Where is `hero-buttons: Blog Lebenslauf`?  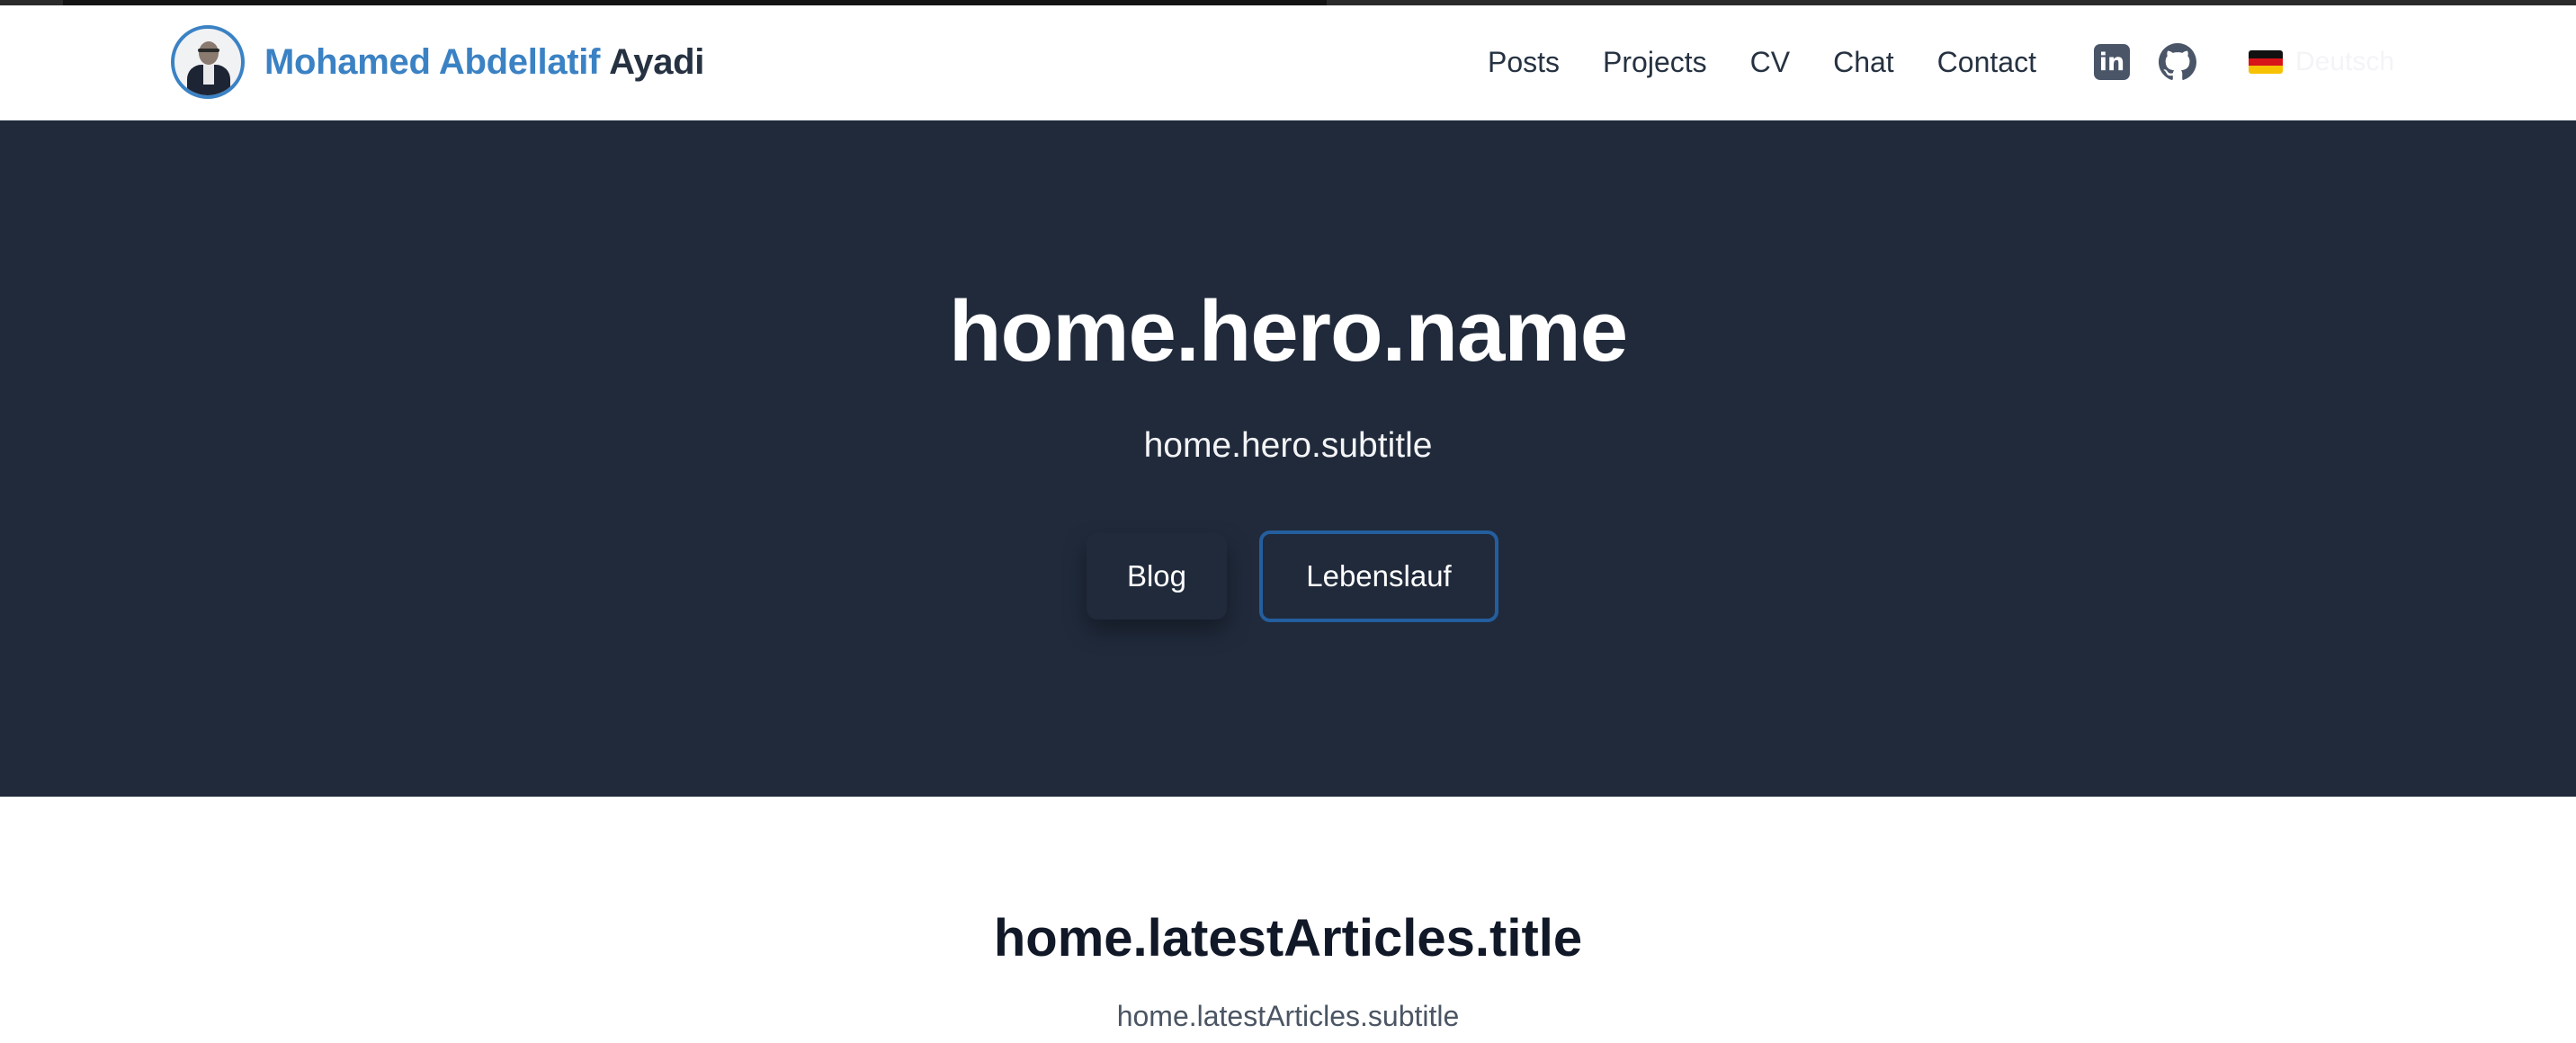 hero-buttons: Blog Lebenslauf is located at coordinates (1288, 576).